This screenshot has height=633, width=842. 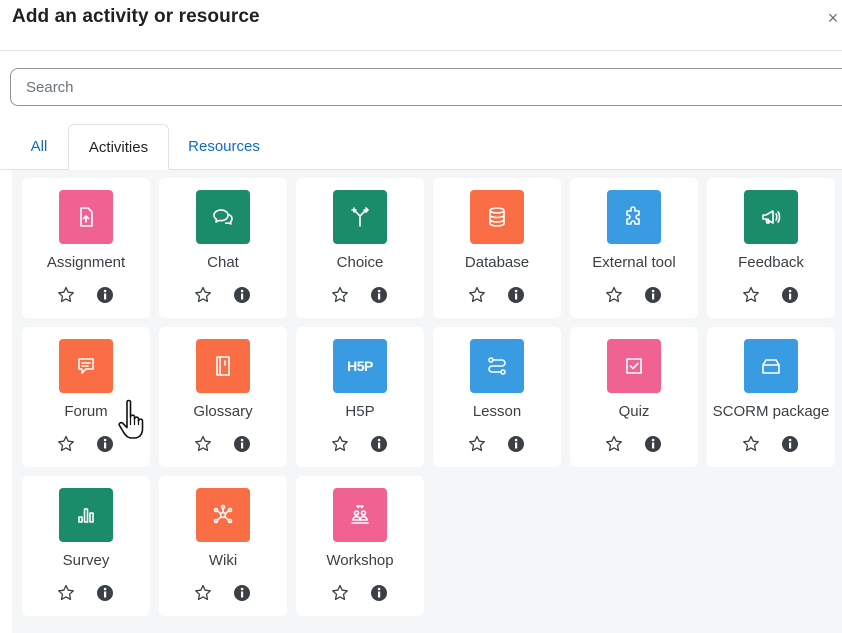 I want to click on forum-icon, so click(x=86, y=366).